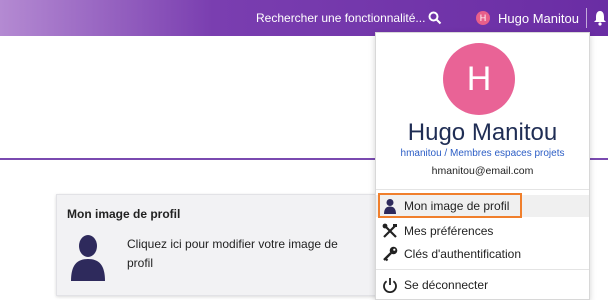 The height and width of the screenshot is (300, 608). I want to click on menu-item-preferences: Mes préférences, so click(482, 231).